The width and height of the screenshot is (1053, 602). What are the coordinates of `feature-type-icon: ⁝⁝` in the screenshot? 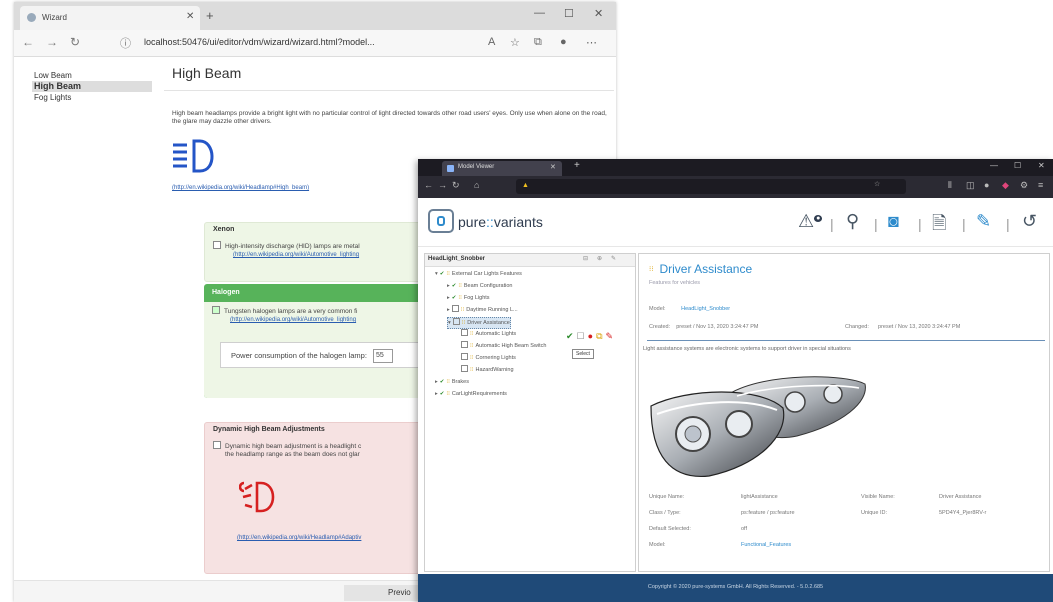 It's located at (651, 269).